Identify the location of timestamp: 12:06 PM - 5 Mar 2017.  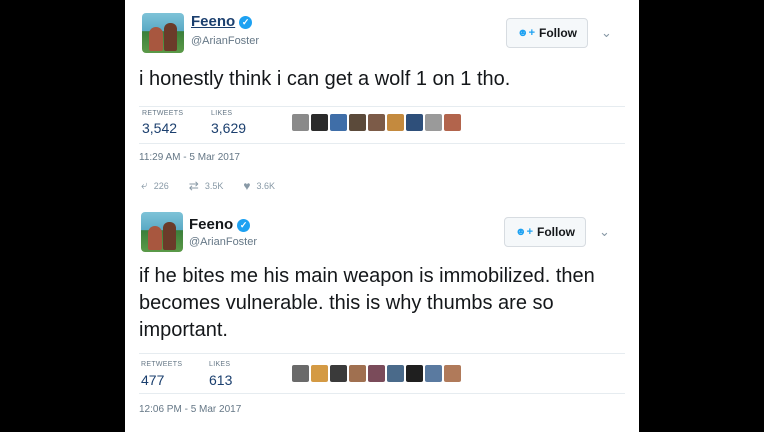
(190, 409).